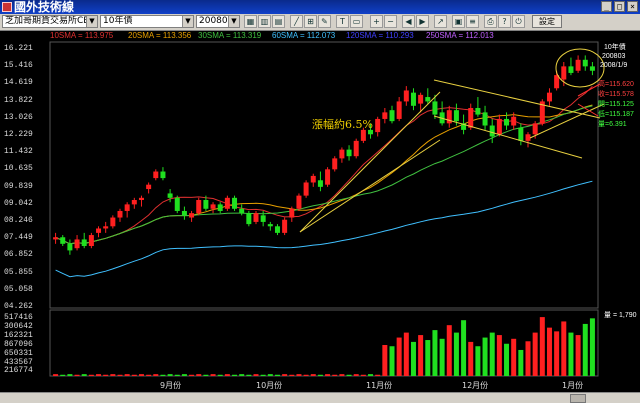  I want to click on ohlc-value: 低=115.187, so click(616, 114).